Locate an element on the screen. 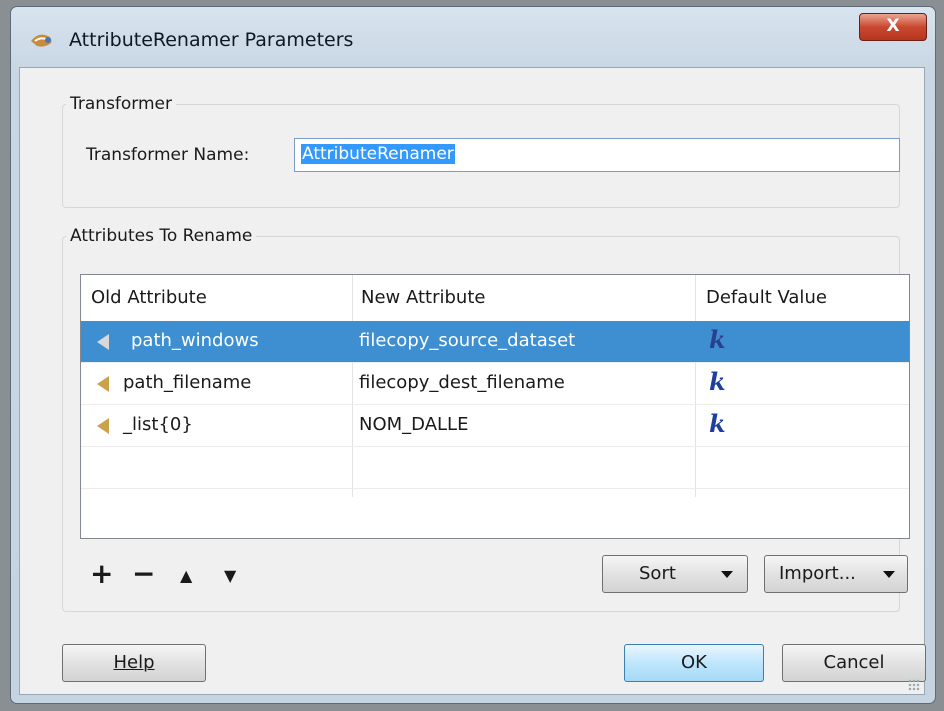 This screenshot has height=711, width=944. old-attribute-cell: path_filename is located at coordinates (187, 382).